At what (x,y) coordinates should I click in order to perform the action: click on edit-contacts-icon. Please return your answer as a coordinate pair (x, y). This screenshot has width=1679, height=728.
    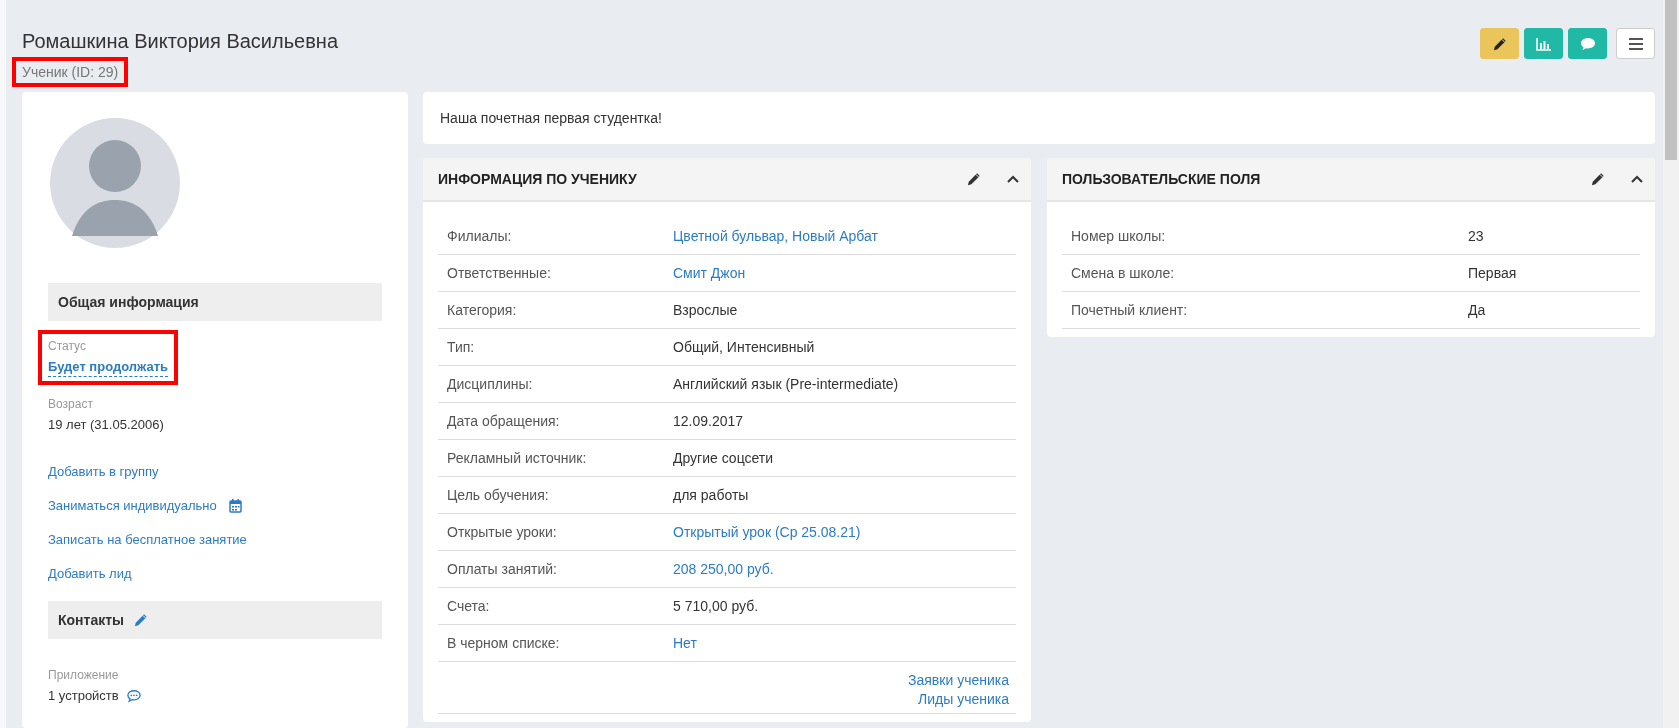
    Looking at the image, I should click on (141, 620).